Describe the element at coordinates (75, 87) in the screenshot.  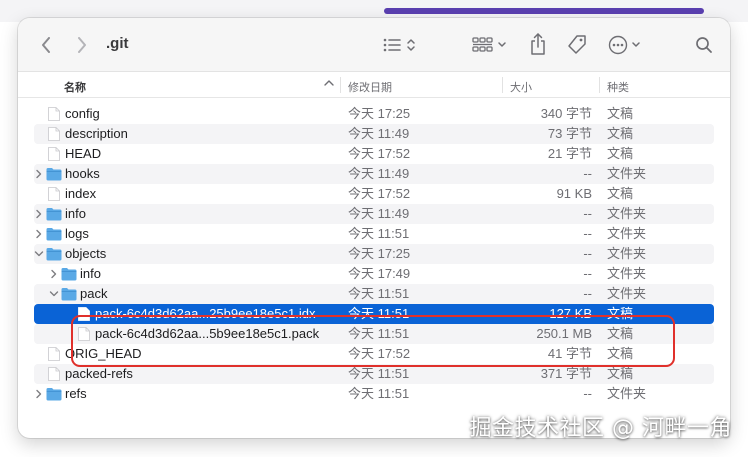
I see `column-name-header: 名称` at that location.